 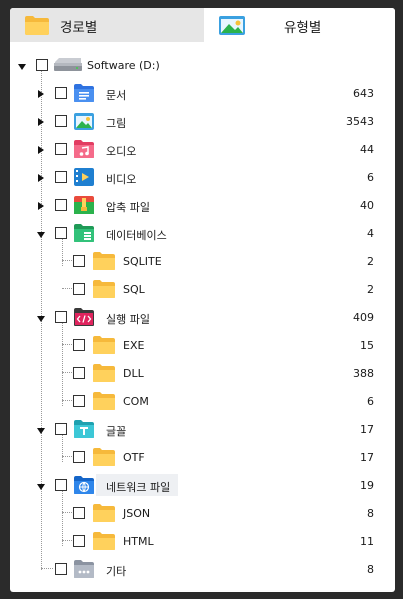 I want to click on tree-item-executables: 실행 파일 409, so click(x=202, y=318).